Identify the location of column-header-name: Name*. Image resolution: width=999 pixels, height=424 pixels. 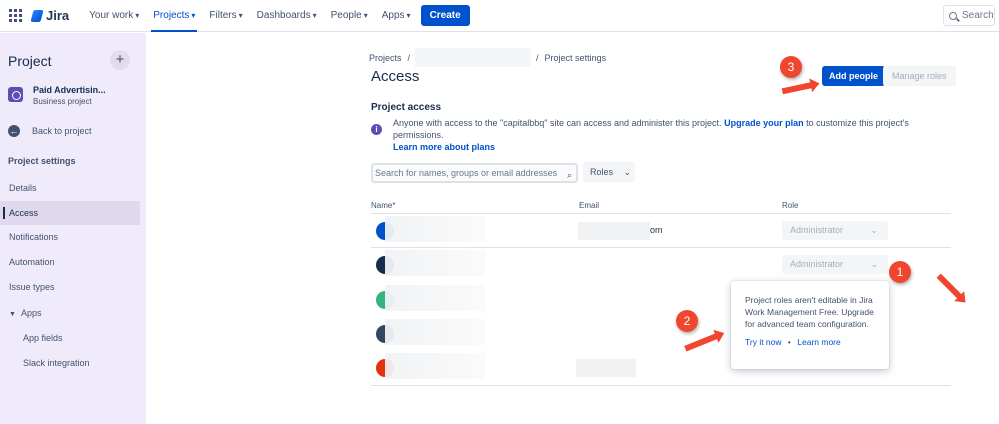
(383, 205).